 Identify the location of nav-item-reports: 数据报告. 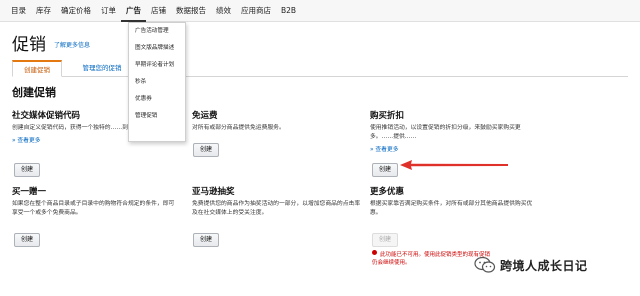
(191, 11).